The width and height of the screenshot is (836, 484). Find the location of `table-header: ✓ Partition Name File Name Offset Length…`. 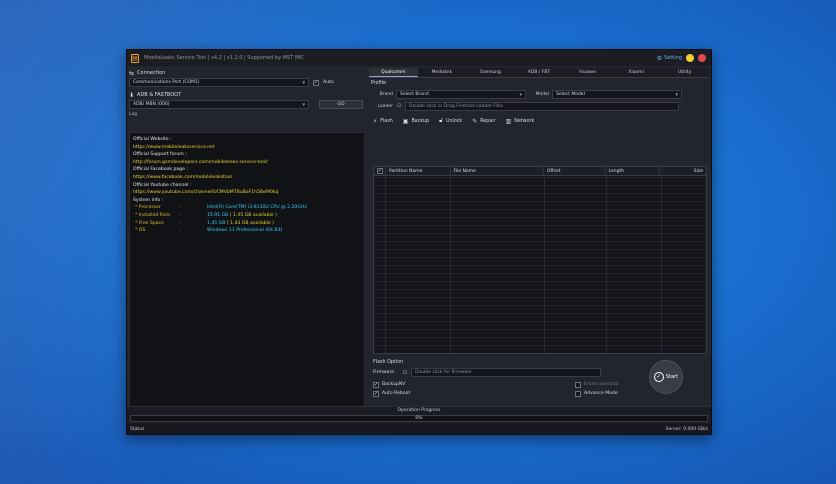

table-header: ✓ Partition Name File Name Offset Length… is located at coordinates (540, 171).